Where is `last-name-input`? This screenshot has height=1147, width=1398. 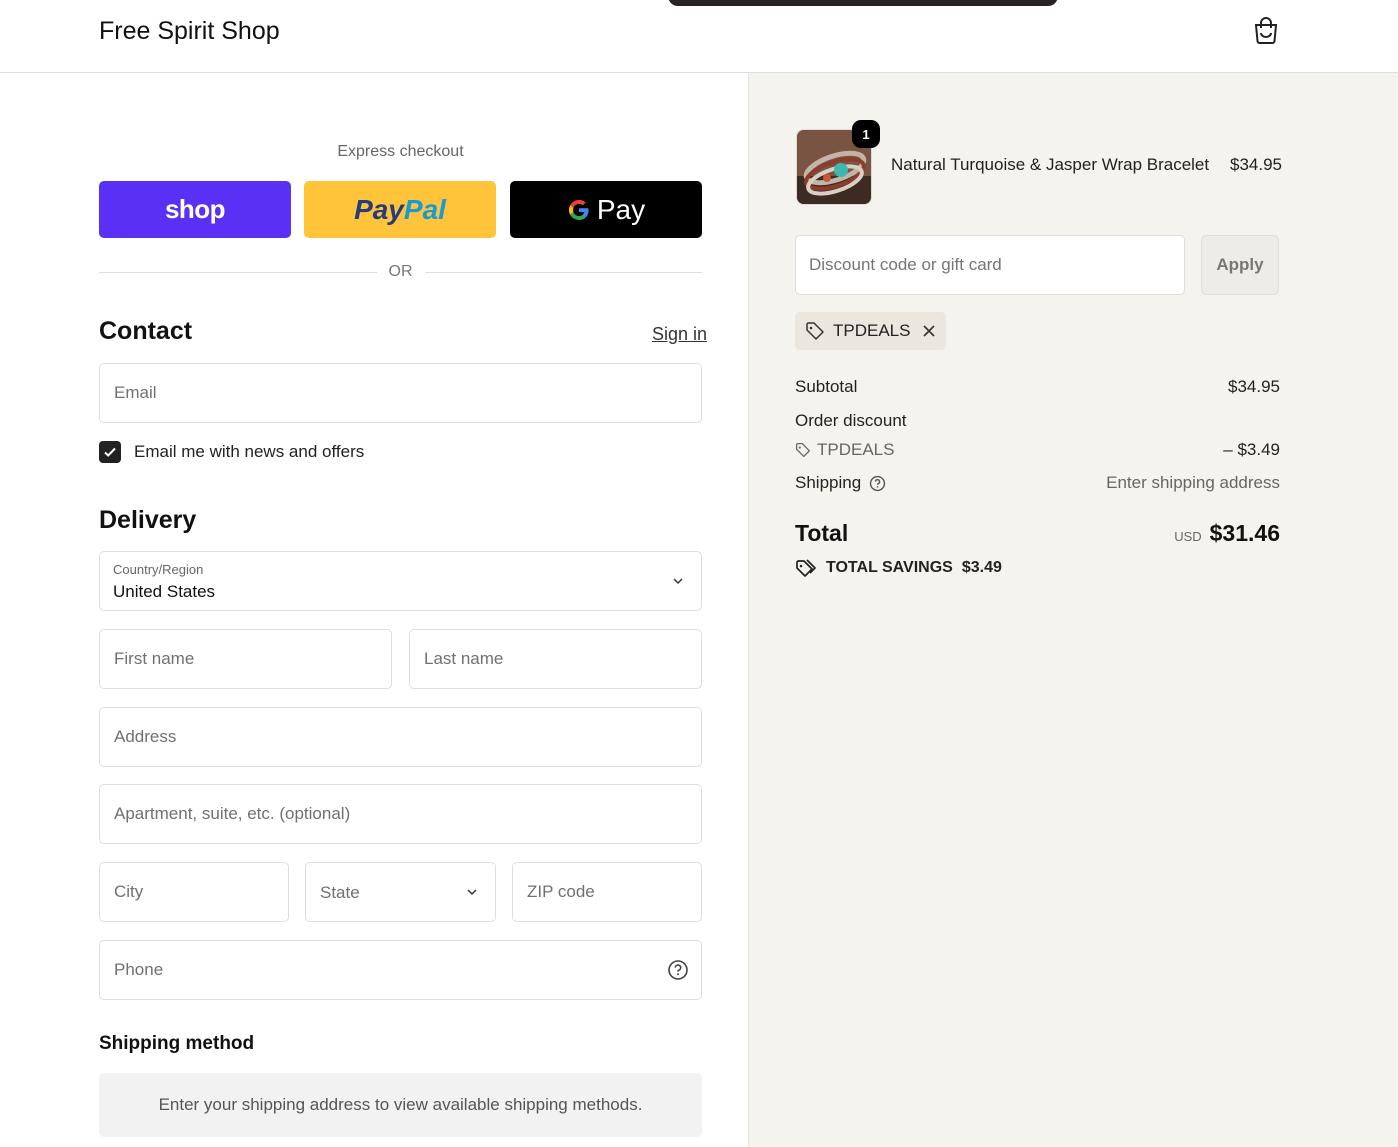 last-name-input is located at coordinates (555, 659).